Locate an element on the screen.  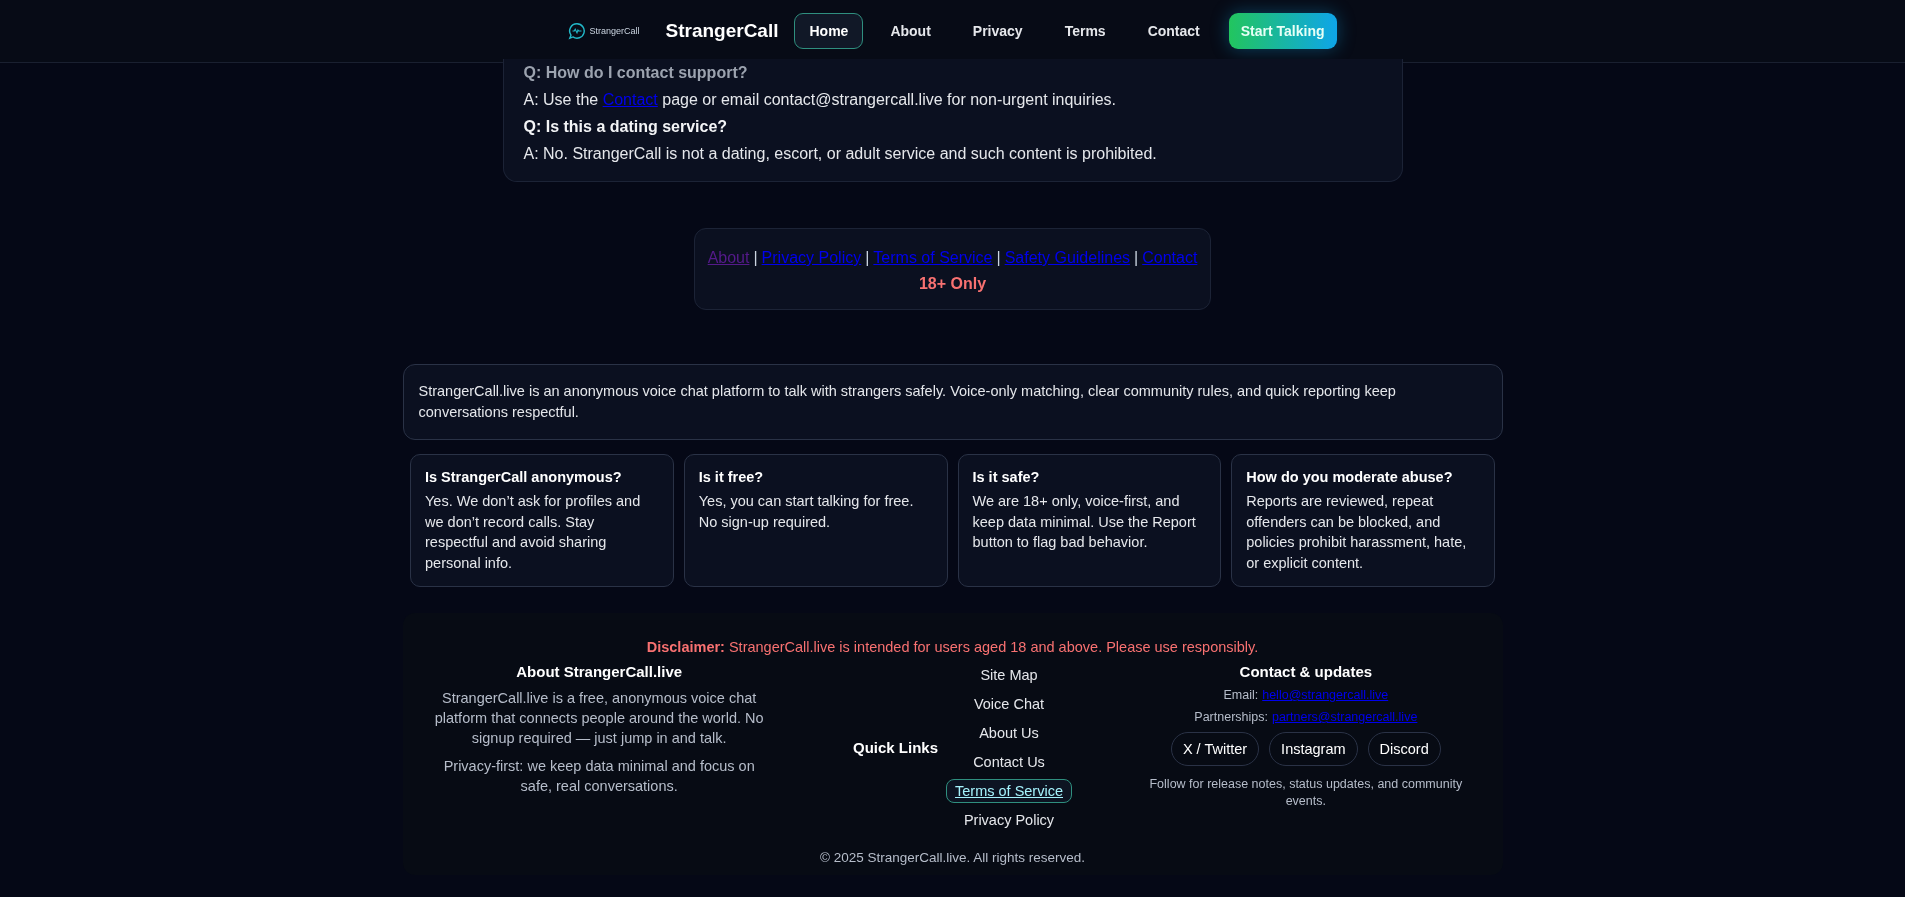
nav-link: Home is located at coordinates (829, 31).